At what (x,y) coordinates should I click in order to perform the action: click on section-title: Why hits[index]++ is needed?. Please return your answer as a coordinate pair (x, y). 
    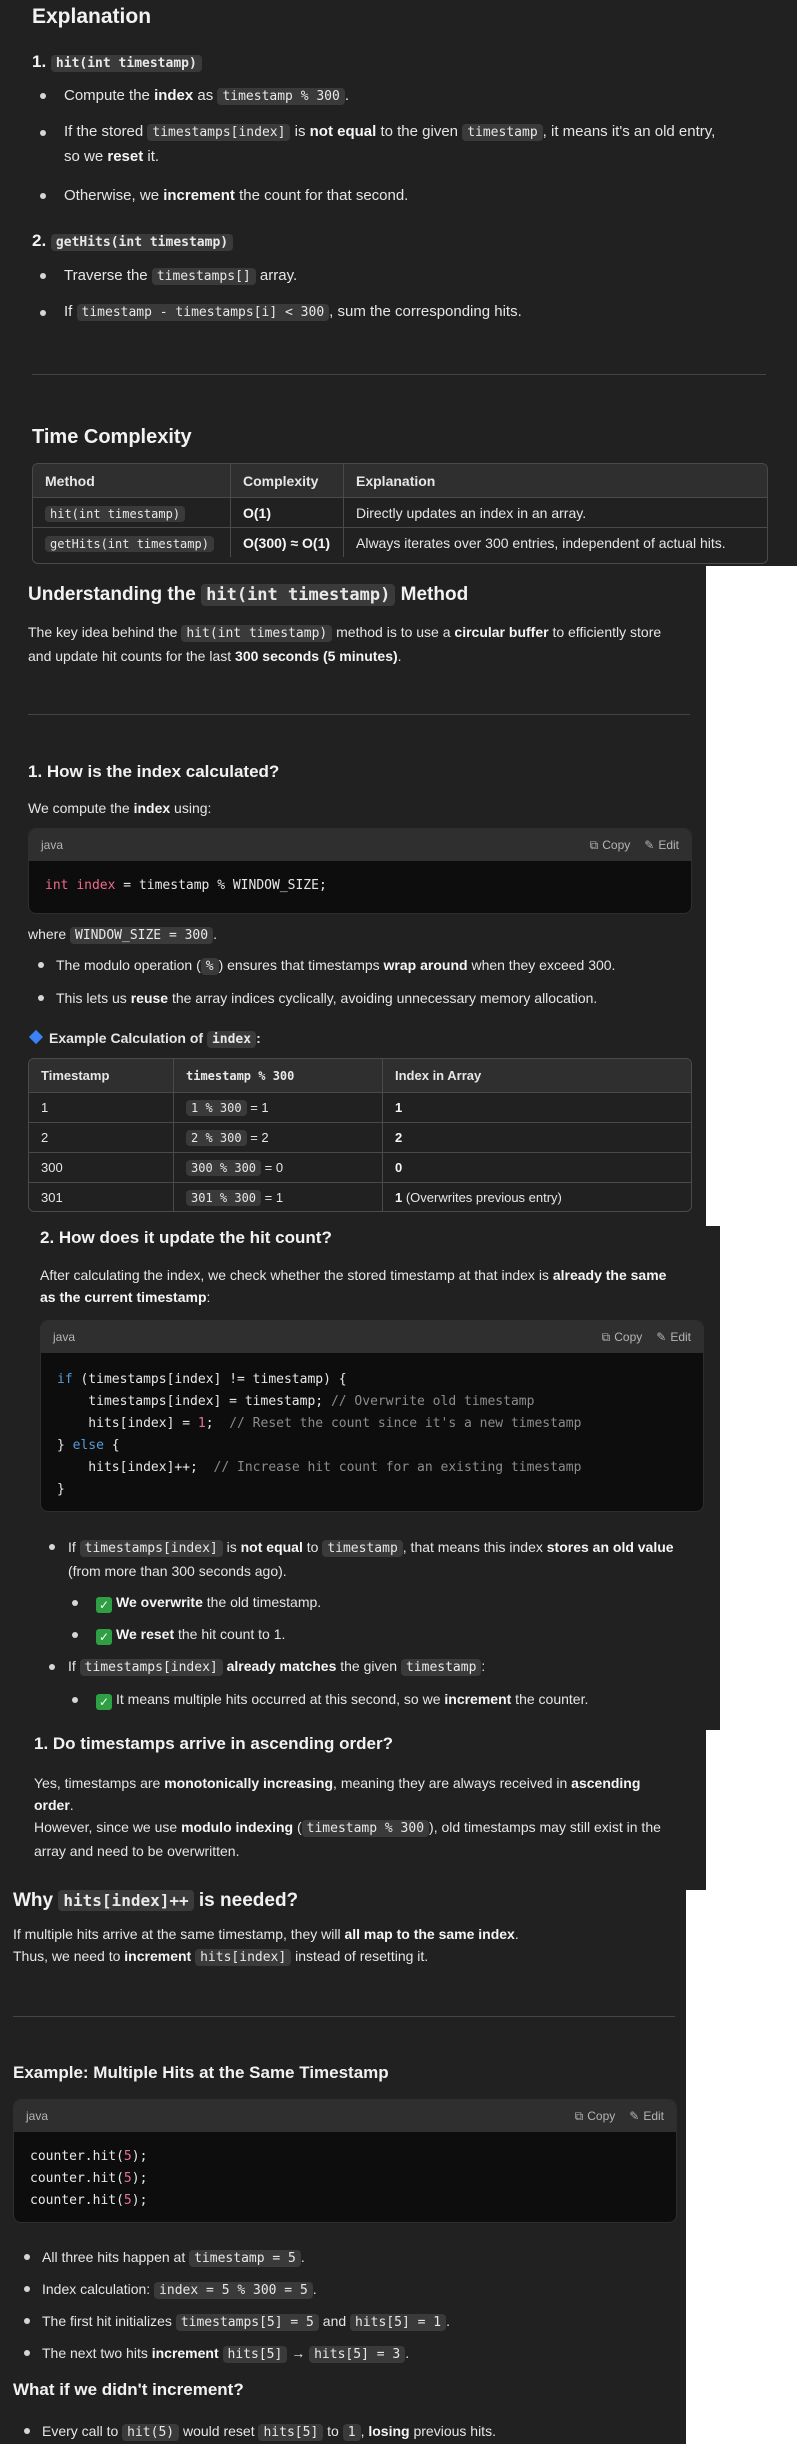
    Looking at the image, I should click on (156, 1900).